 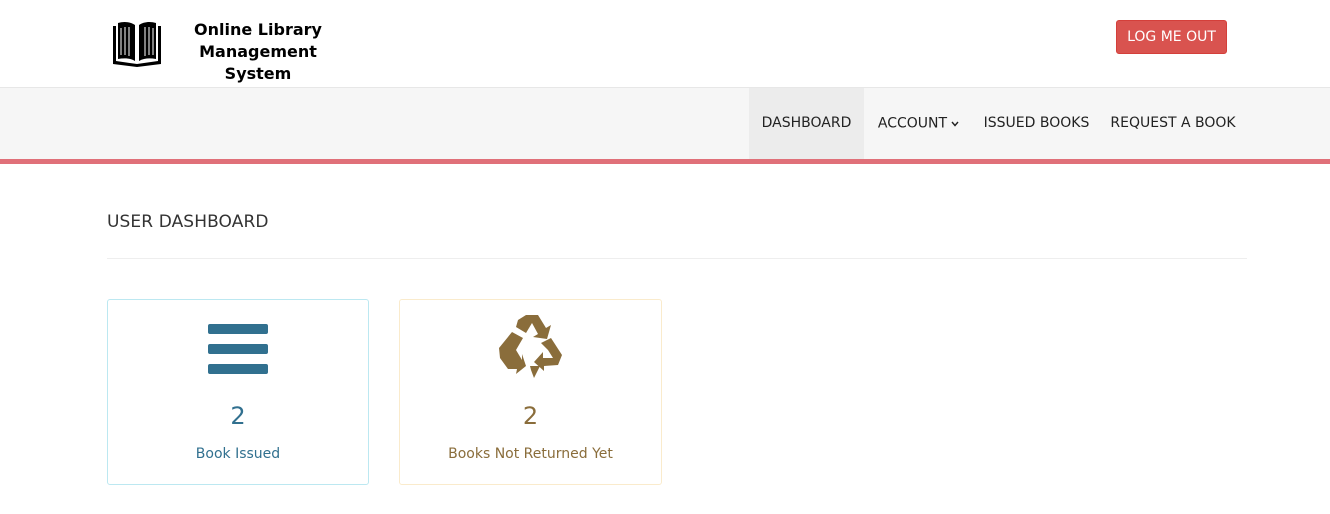 I want to click on brand-line-1: Online Library, so click(x=258, y=29).